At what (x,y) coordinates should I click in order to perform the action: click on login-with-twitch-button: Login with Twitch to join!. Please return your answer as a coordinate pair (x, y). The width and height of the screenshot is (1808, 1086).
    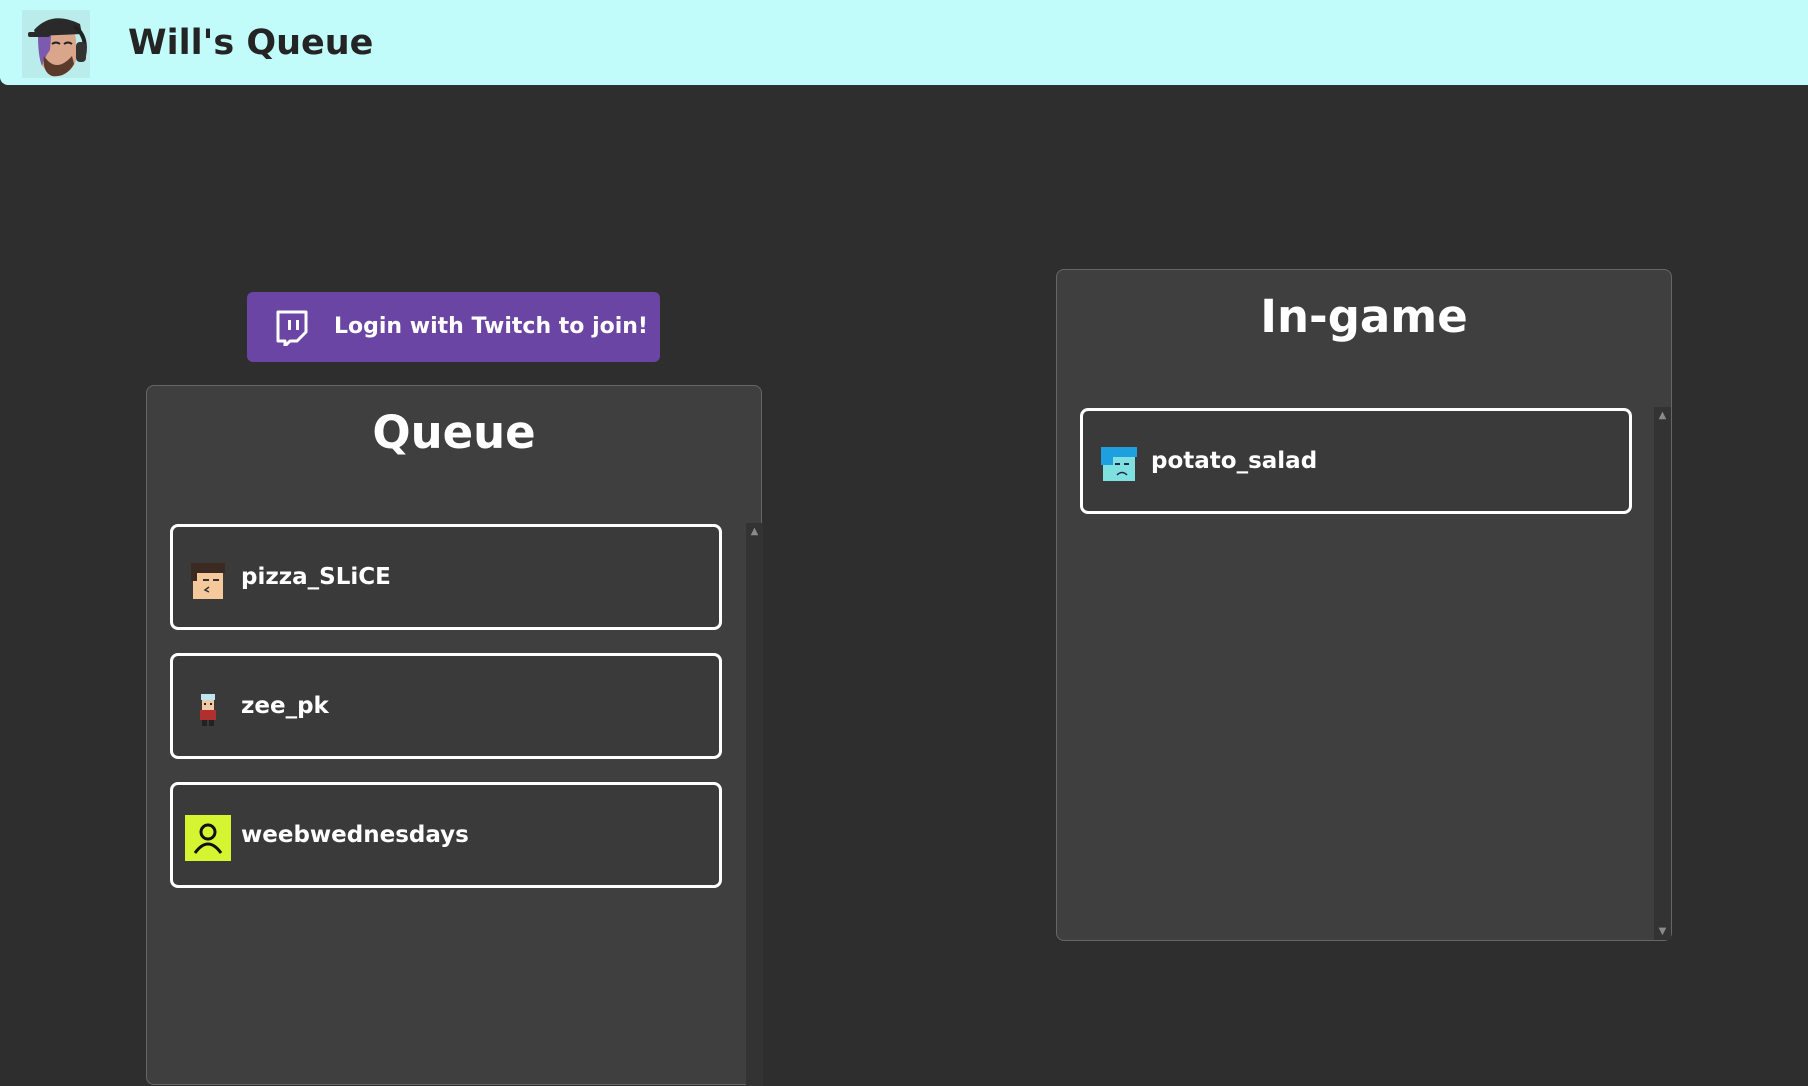
    Looking at the image, I should click on (453, 327).